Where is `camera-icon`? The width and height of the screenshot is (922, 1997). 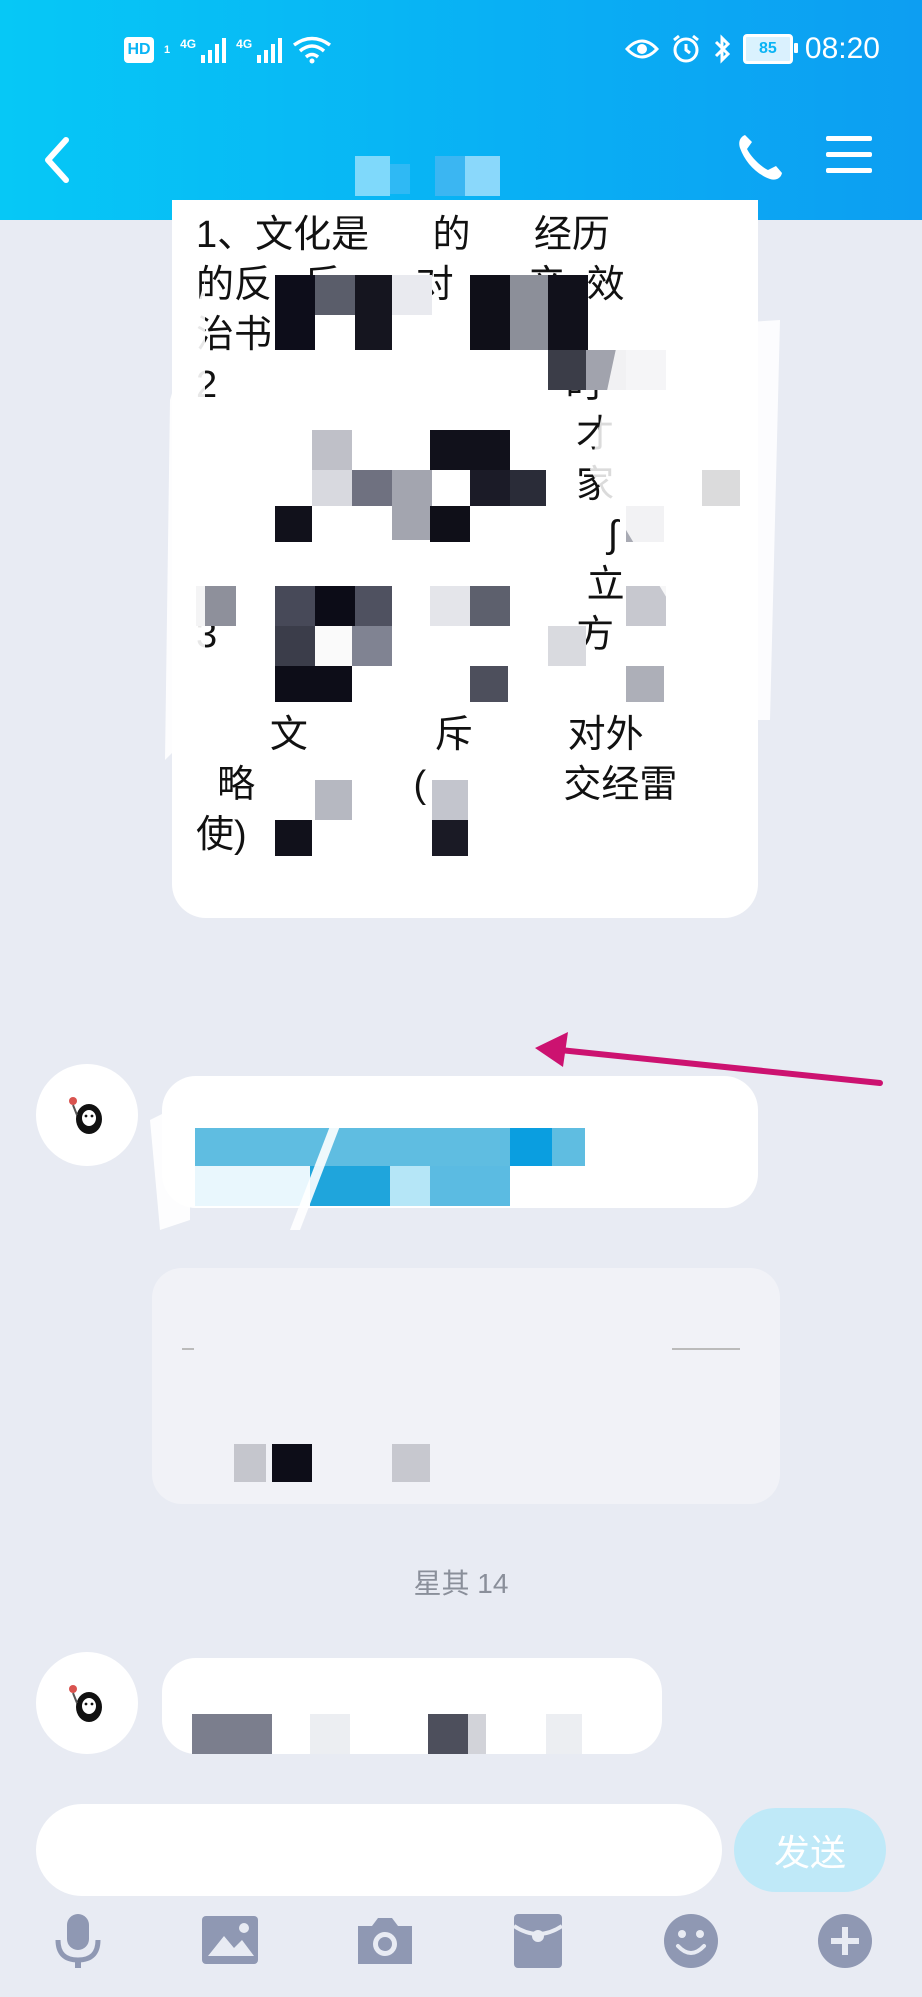
camera-icon is located at coordinates (385, 1940).